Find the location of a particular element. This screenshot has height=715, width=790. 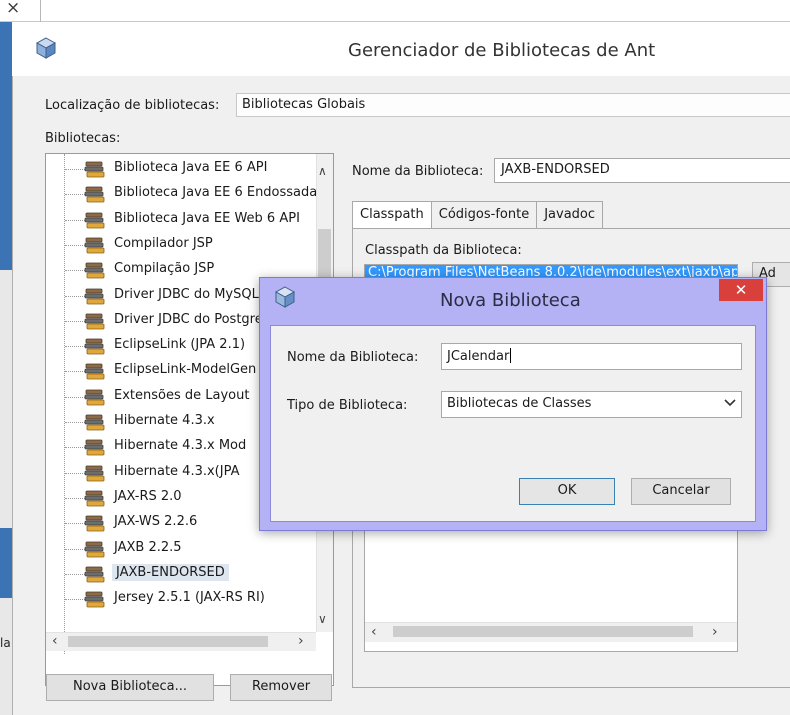

library-tree-item: Jersey 2.5.1 (JAX-RS RI) is located at coordinates (181, 599).